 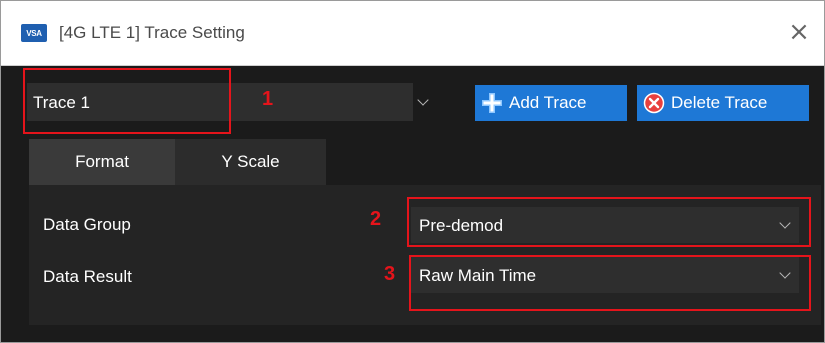 I want to click on tab-y-scale-label: Y Scale, so click(x=250, y=161).